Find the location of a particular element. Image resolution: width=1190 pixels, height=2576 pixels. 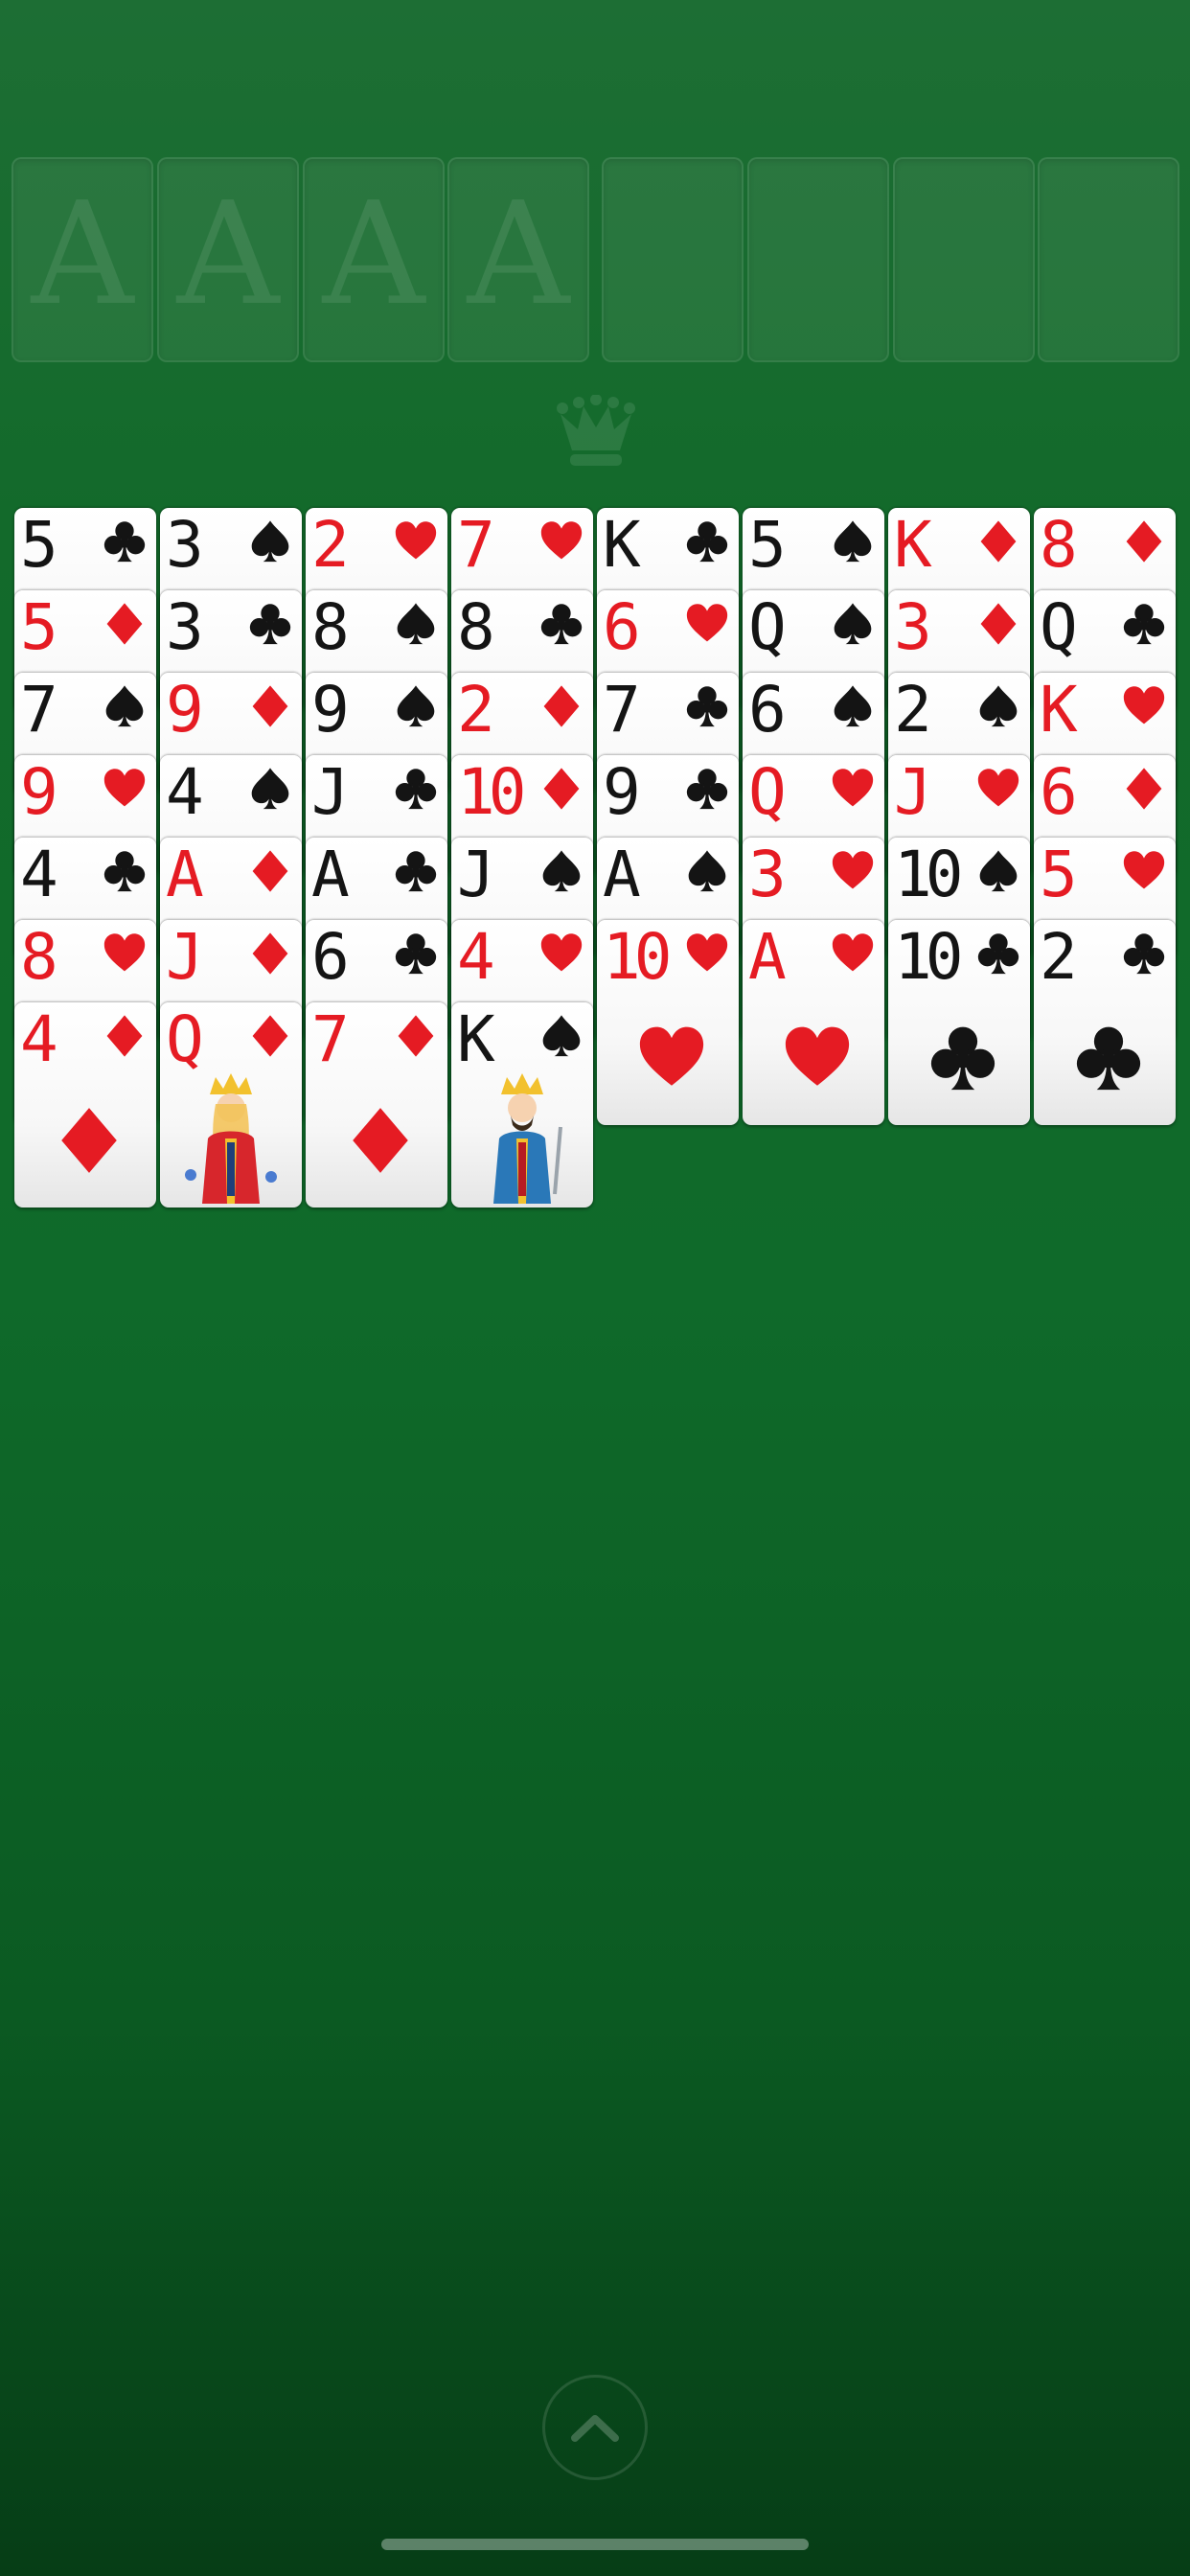

foundation-slot-4: A is located at coordinates (518, 259).